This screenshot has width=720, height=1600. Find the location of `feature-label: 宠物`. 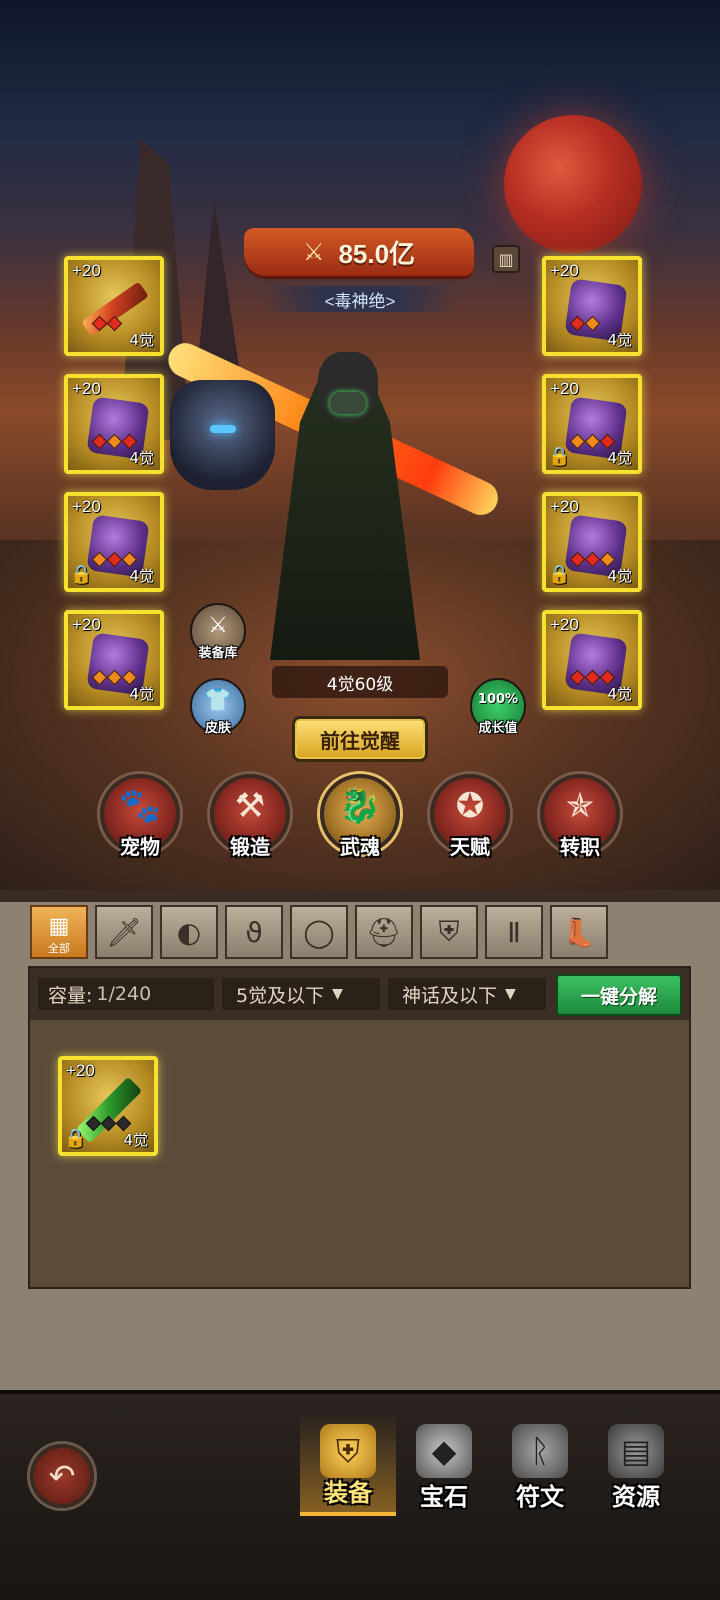

feature-label: 宠物 is located at coordinates (140, 847).